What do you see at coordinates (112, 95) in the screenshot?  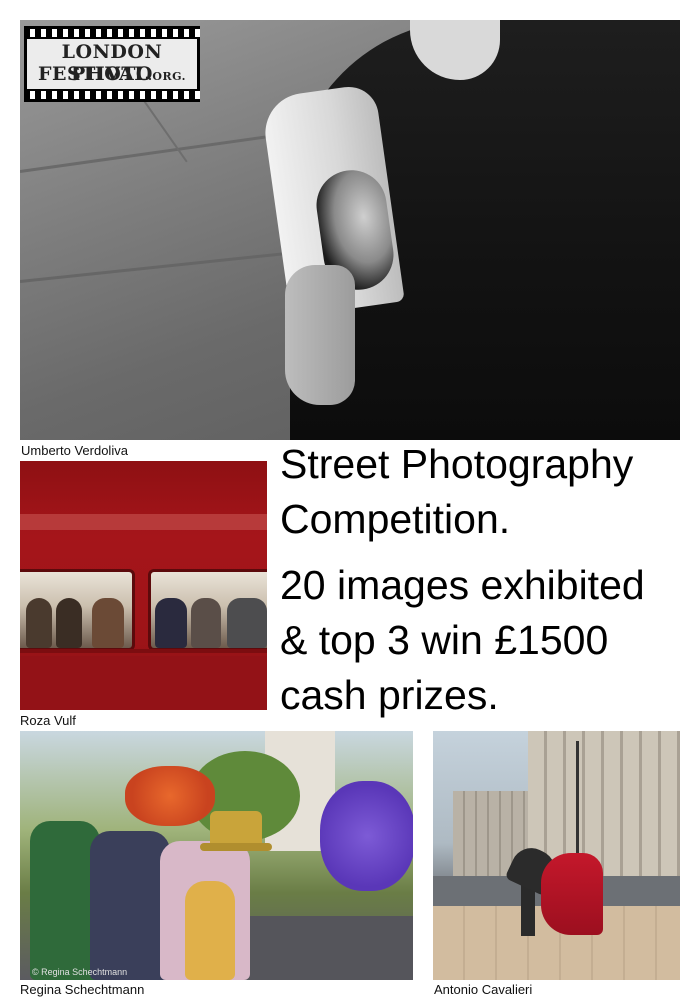 I see `film-strip-bottom` at bounding box center [112, 95].